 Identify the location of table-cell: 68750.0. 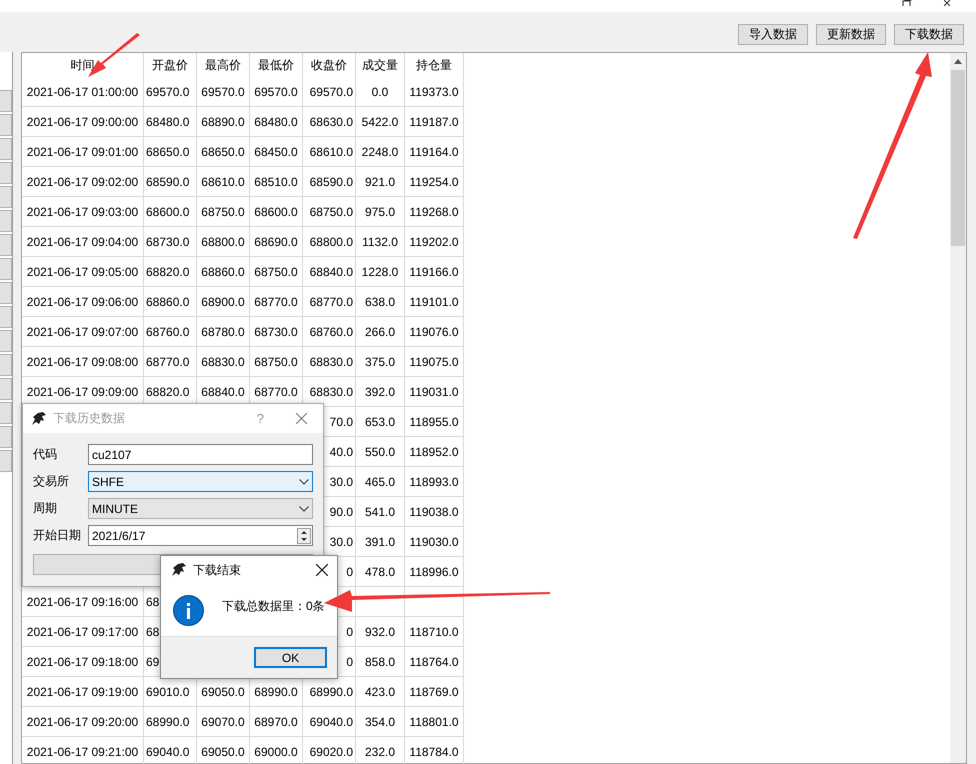
(276, 271).